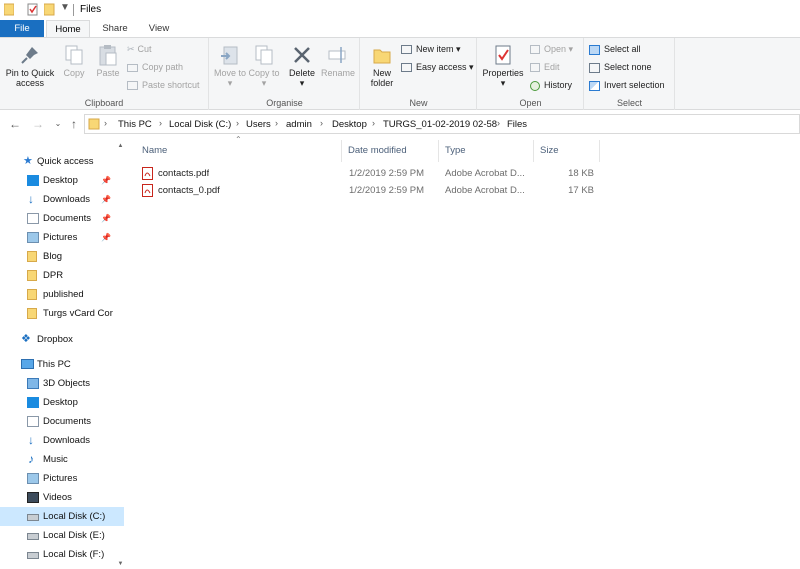 The image size is (800, 569). I want to click on easy-access-button: Easy access ▾, so click(437, 67).